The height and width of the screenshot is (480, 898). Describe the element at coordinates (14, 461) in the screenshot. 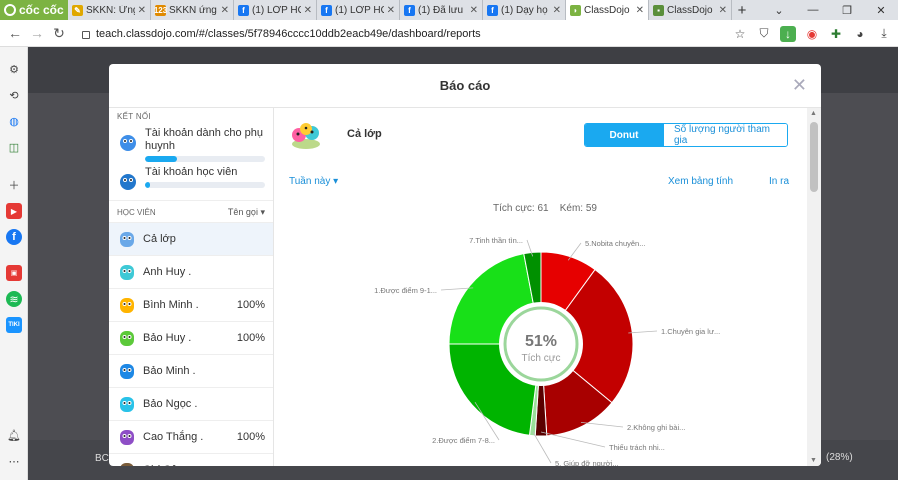

I see `more-icon: ⋯` at that location.